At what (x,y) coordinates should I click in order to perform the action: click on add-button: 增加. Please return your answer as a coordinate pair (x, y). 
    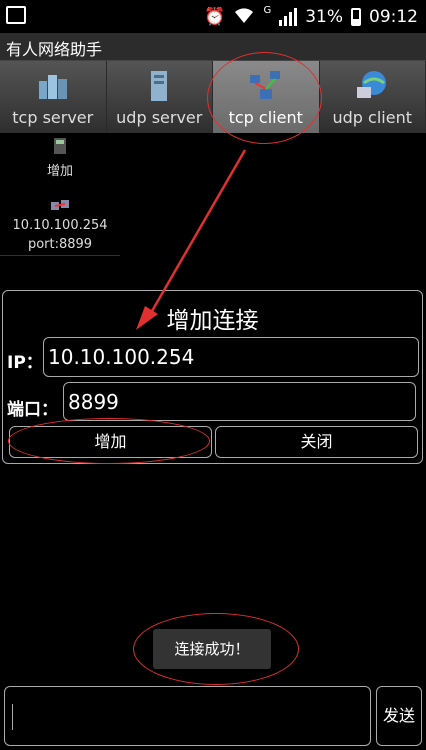
    Looking at the image, I should click on (110, 442).